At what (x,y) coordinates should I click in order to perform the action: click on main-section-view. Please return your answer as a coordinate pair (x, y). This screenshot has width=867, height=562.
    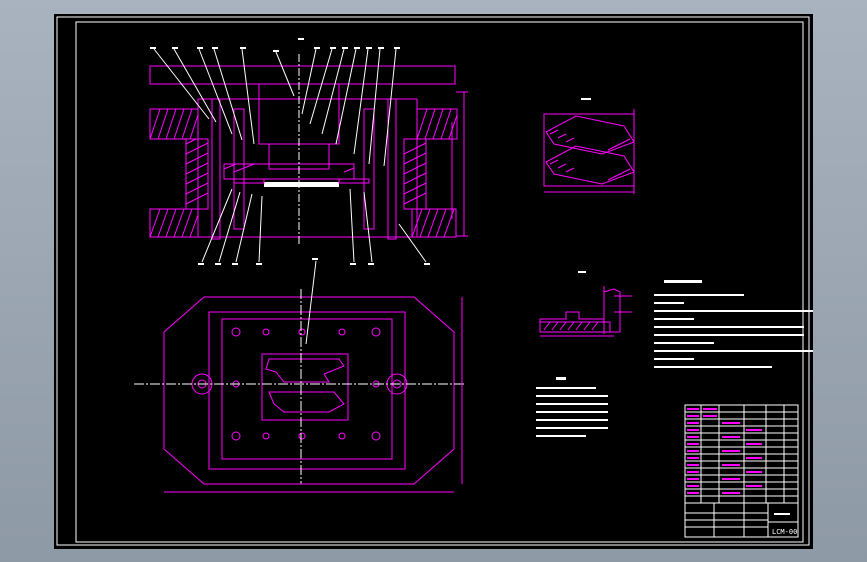
    Looking at the image, I should click on (308, 151).